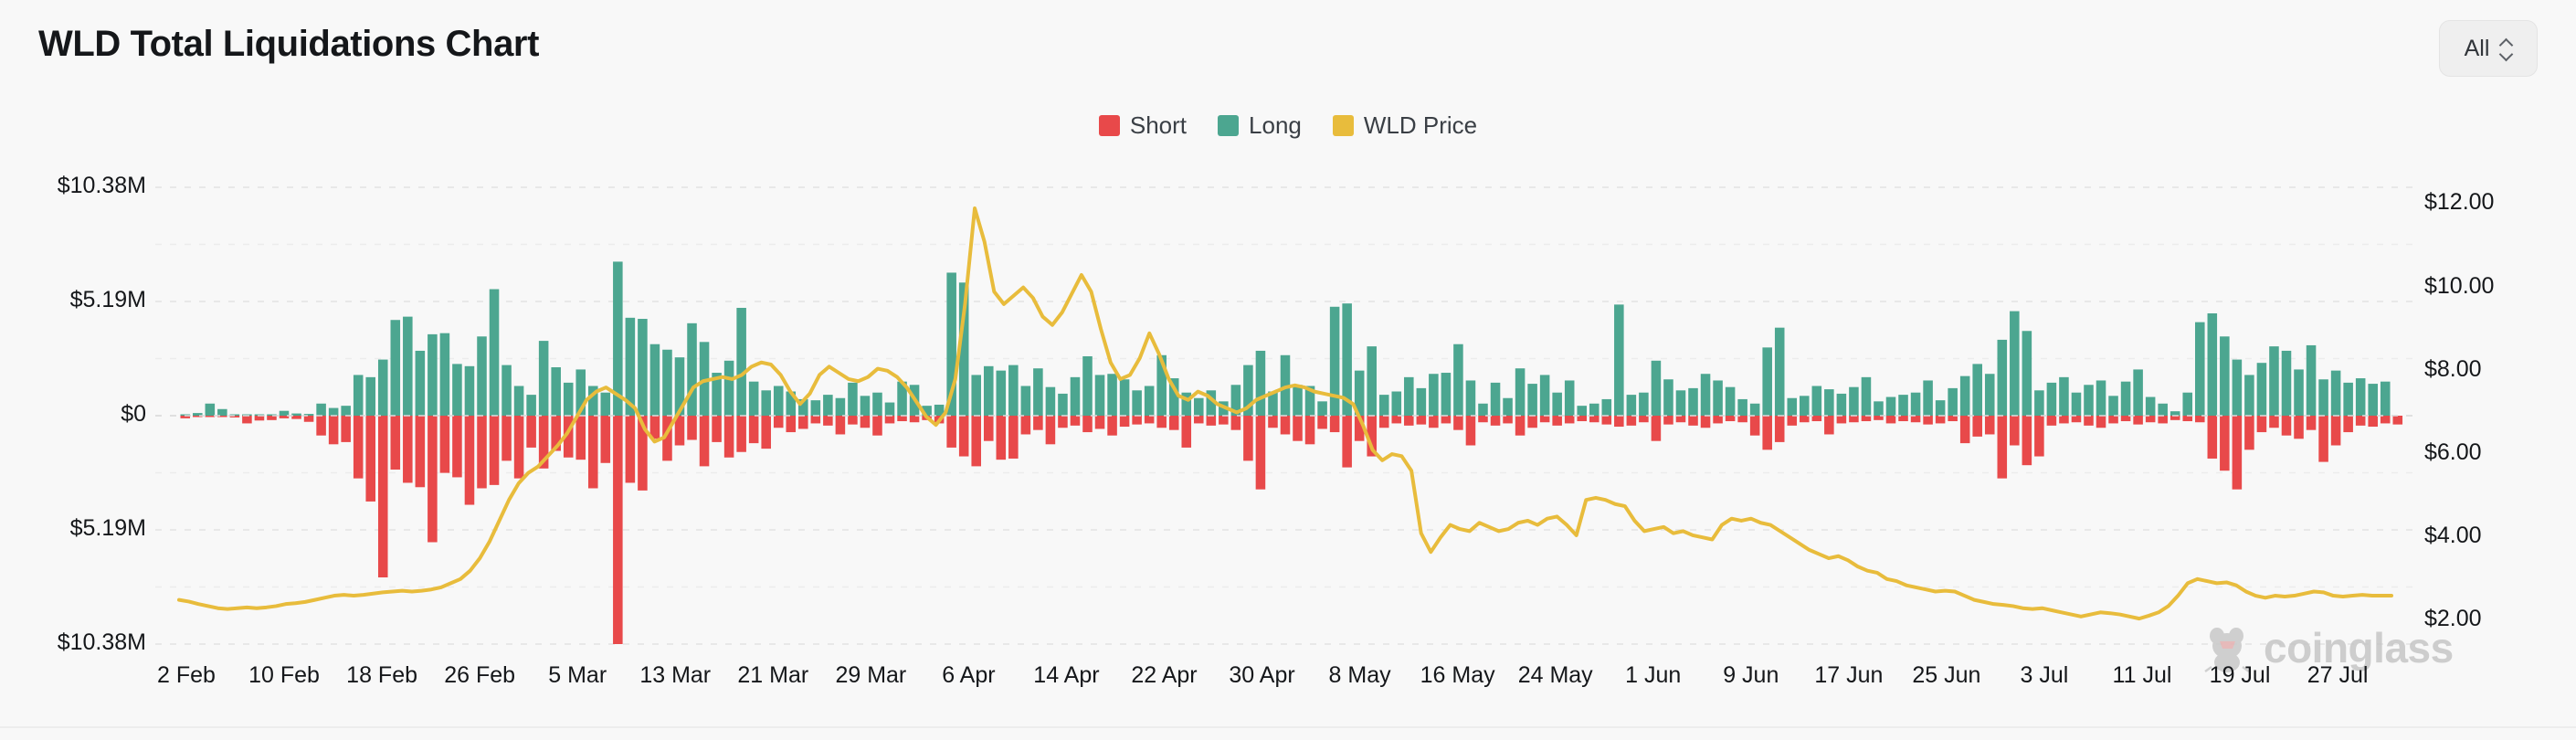 This screenshot has width=2576, height=740. I want to click on time-range-select: All, so click(2488, 48).